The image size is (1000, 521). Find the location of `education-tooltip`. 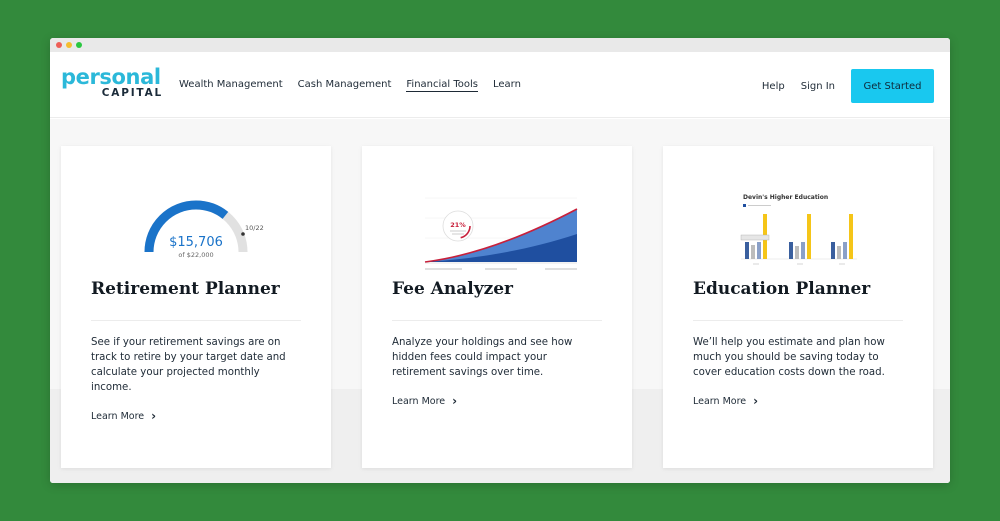

education-tooltip is located at coordinates (755, 237).